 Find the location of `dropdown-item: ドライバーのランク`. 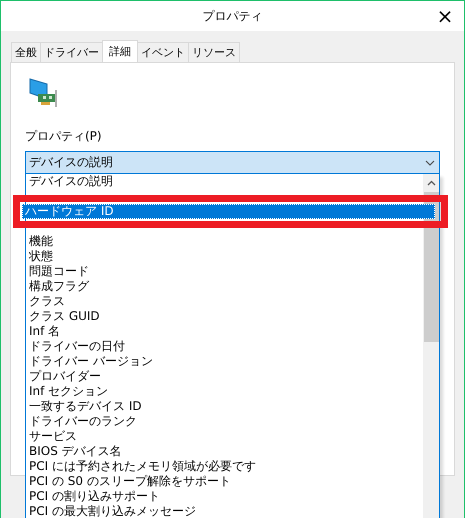

dropdown-item: ドライバーのランク is located at coordinates (224, 421).